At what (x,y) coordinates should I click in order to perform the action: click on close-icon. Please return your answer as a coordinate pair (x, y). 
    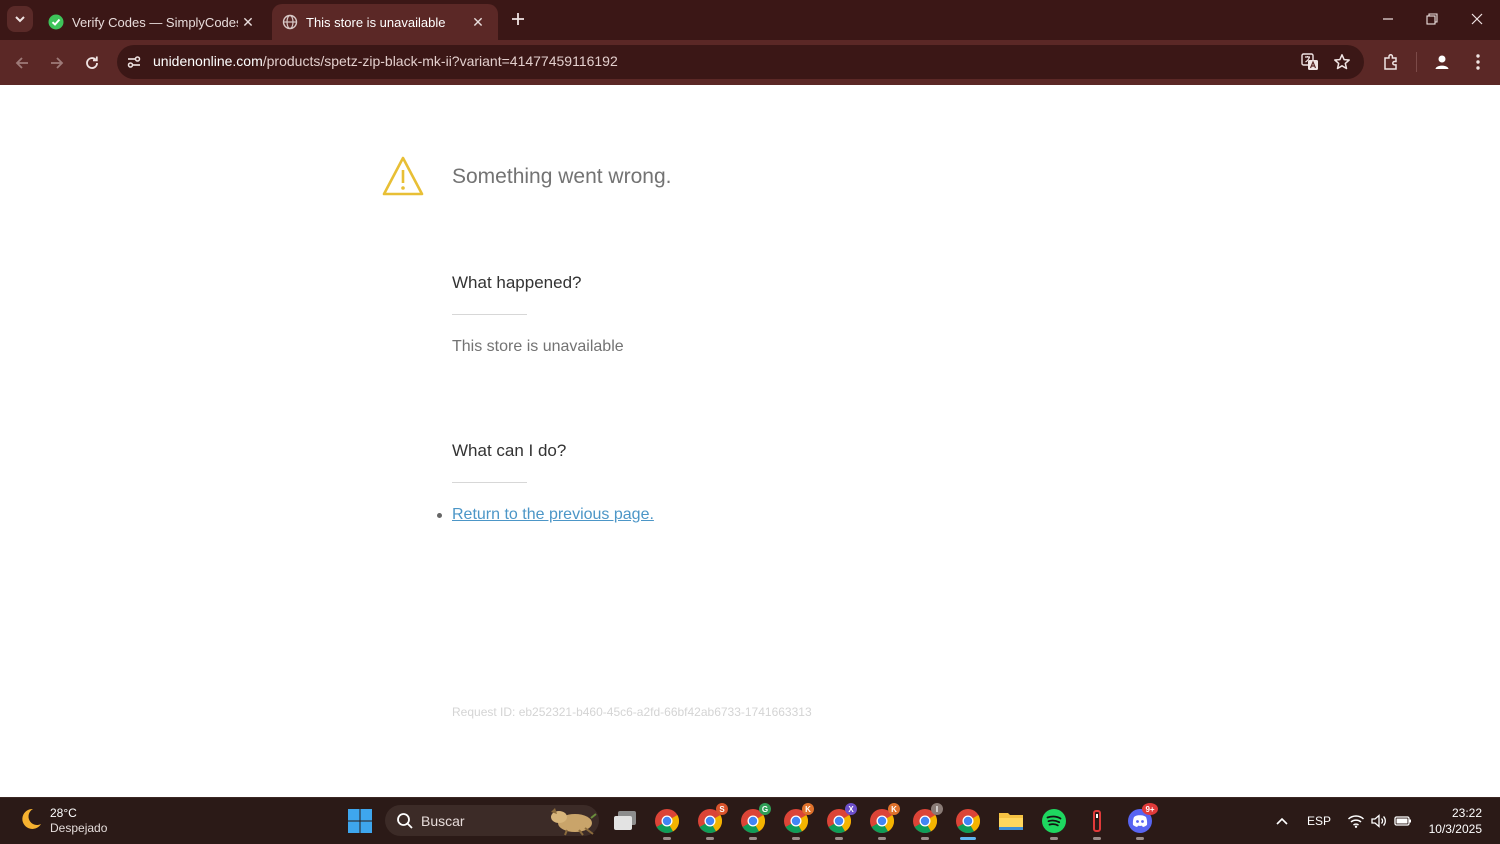
    Looking at the image, I should click on (1477, 19).